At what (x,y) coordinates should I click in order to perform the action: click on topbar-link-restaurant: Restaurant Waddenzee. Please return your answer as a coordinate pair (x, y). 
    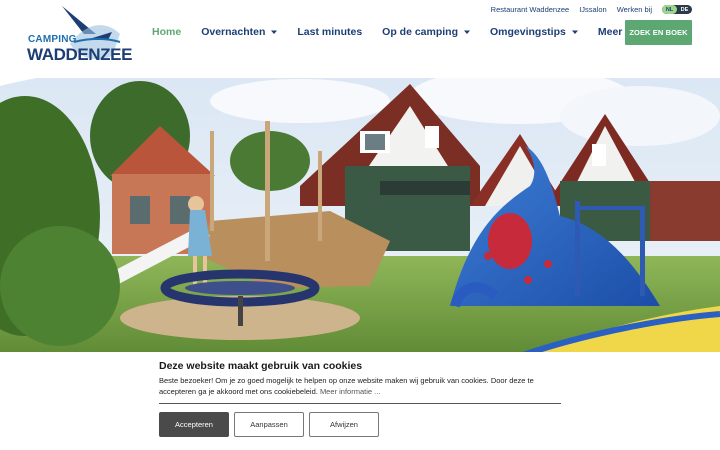
    Looking at the image, I should click on (530, 9).